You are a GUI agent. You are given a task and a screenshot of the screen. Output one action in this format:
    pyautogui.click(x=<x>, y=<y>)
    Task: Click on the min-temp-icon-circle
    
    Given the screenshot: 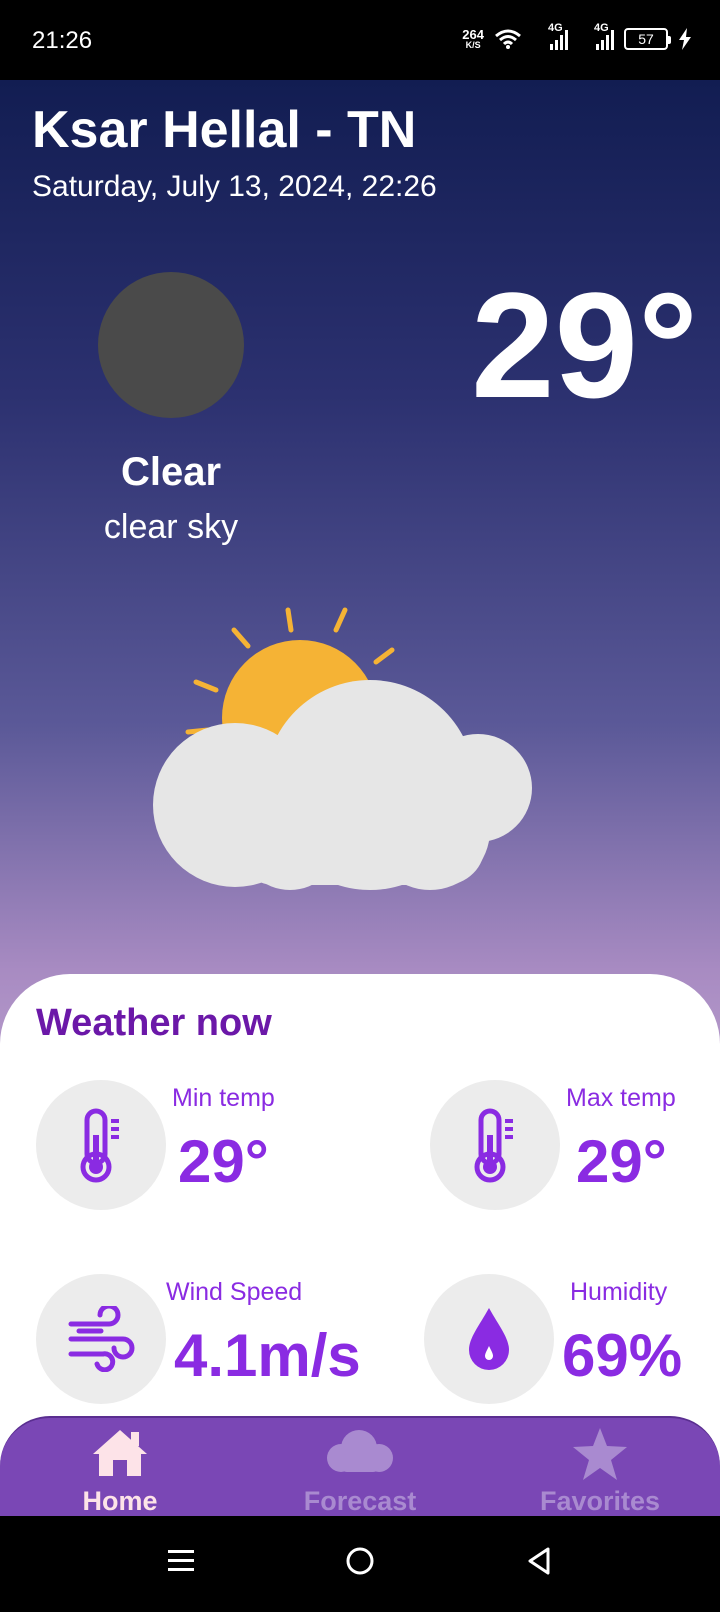 What is the action you would take?
    pyautogui.click(x=101, y=1145)
    